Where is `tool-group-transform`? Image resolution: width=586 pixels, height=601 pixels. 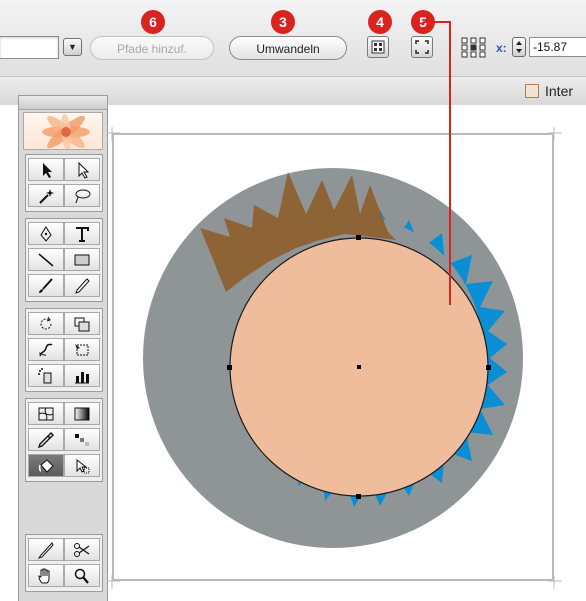
tool-group-transform is located at coordinates (64, 350).